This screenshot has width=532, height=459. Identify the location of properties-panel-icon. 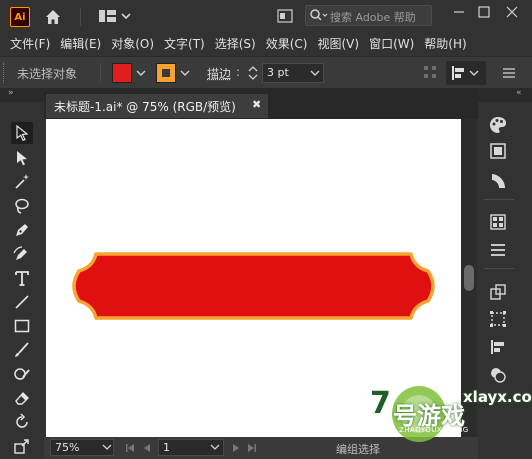
(498, 222).